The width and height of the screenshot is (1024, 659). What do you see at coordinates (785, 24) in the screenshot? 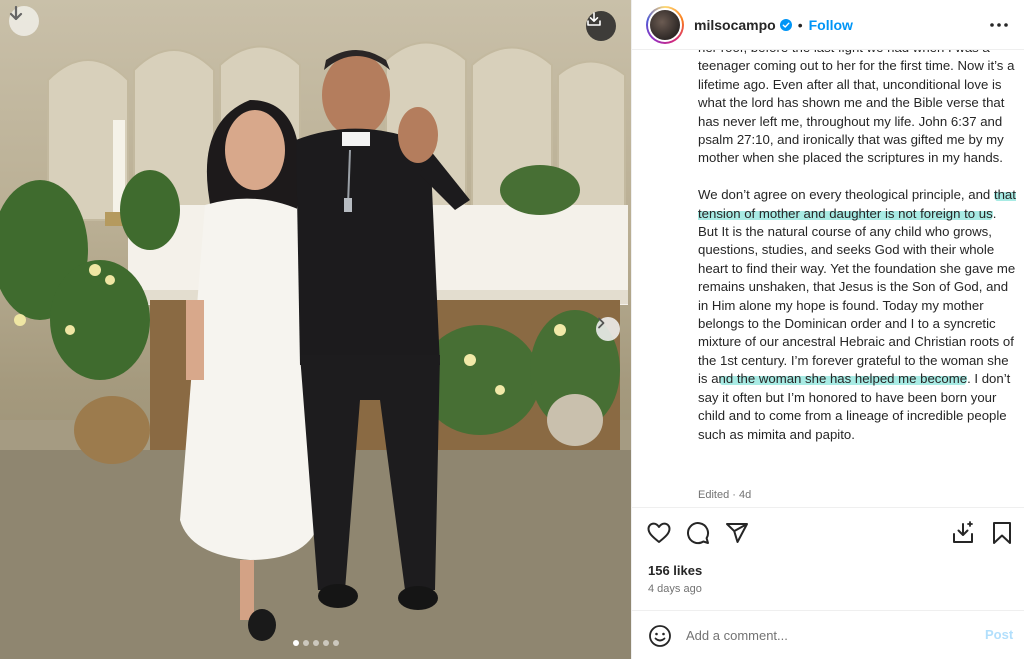
I see `verified-badge-icon` at bounding box center [785, 24].